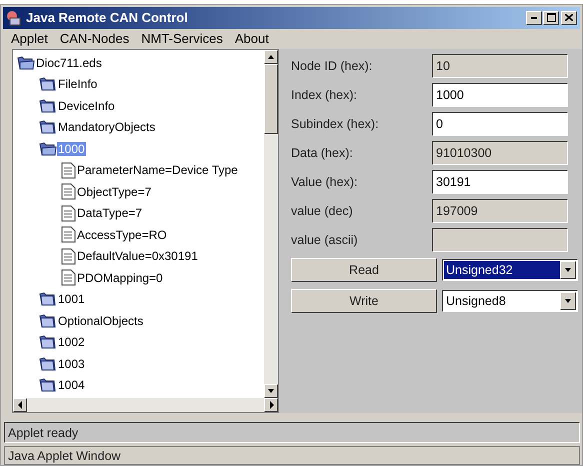 The image size is (588, 466). Describe the element at coordinates (251, 38) in the screenshot. I see `menu-item: About` at that location.